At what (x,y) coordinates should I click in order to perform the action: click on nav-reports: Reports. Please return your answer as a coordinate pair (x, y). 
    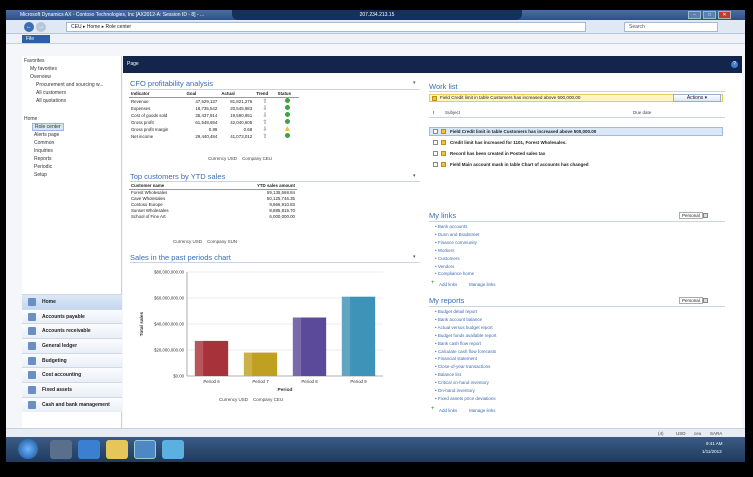
    Looking at the image, I should click on (43, 159).